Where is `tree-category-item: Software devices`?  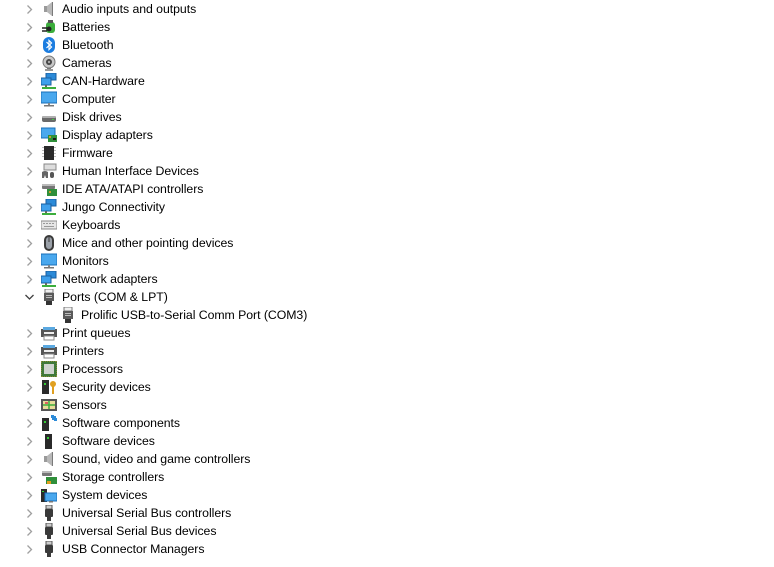 tree-category-item: Software devices is located at coordinates (387, 441).